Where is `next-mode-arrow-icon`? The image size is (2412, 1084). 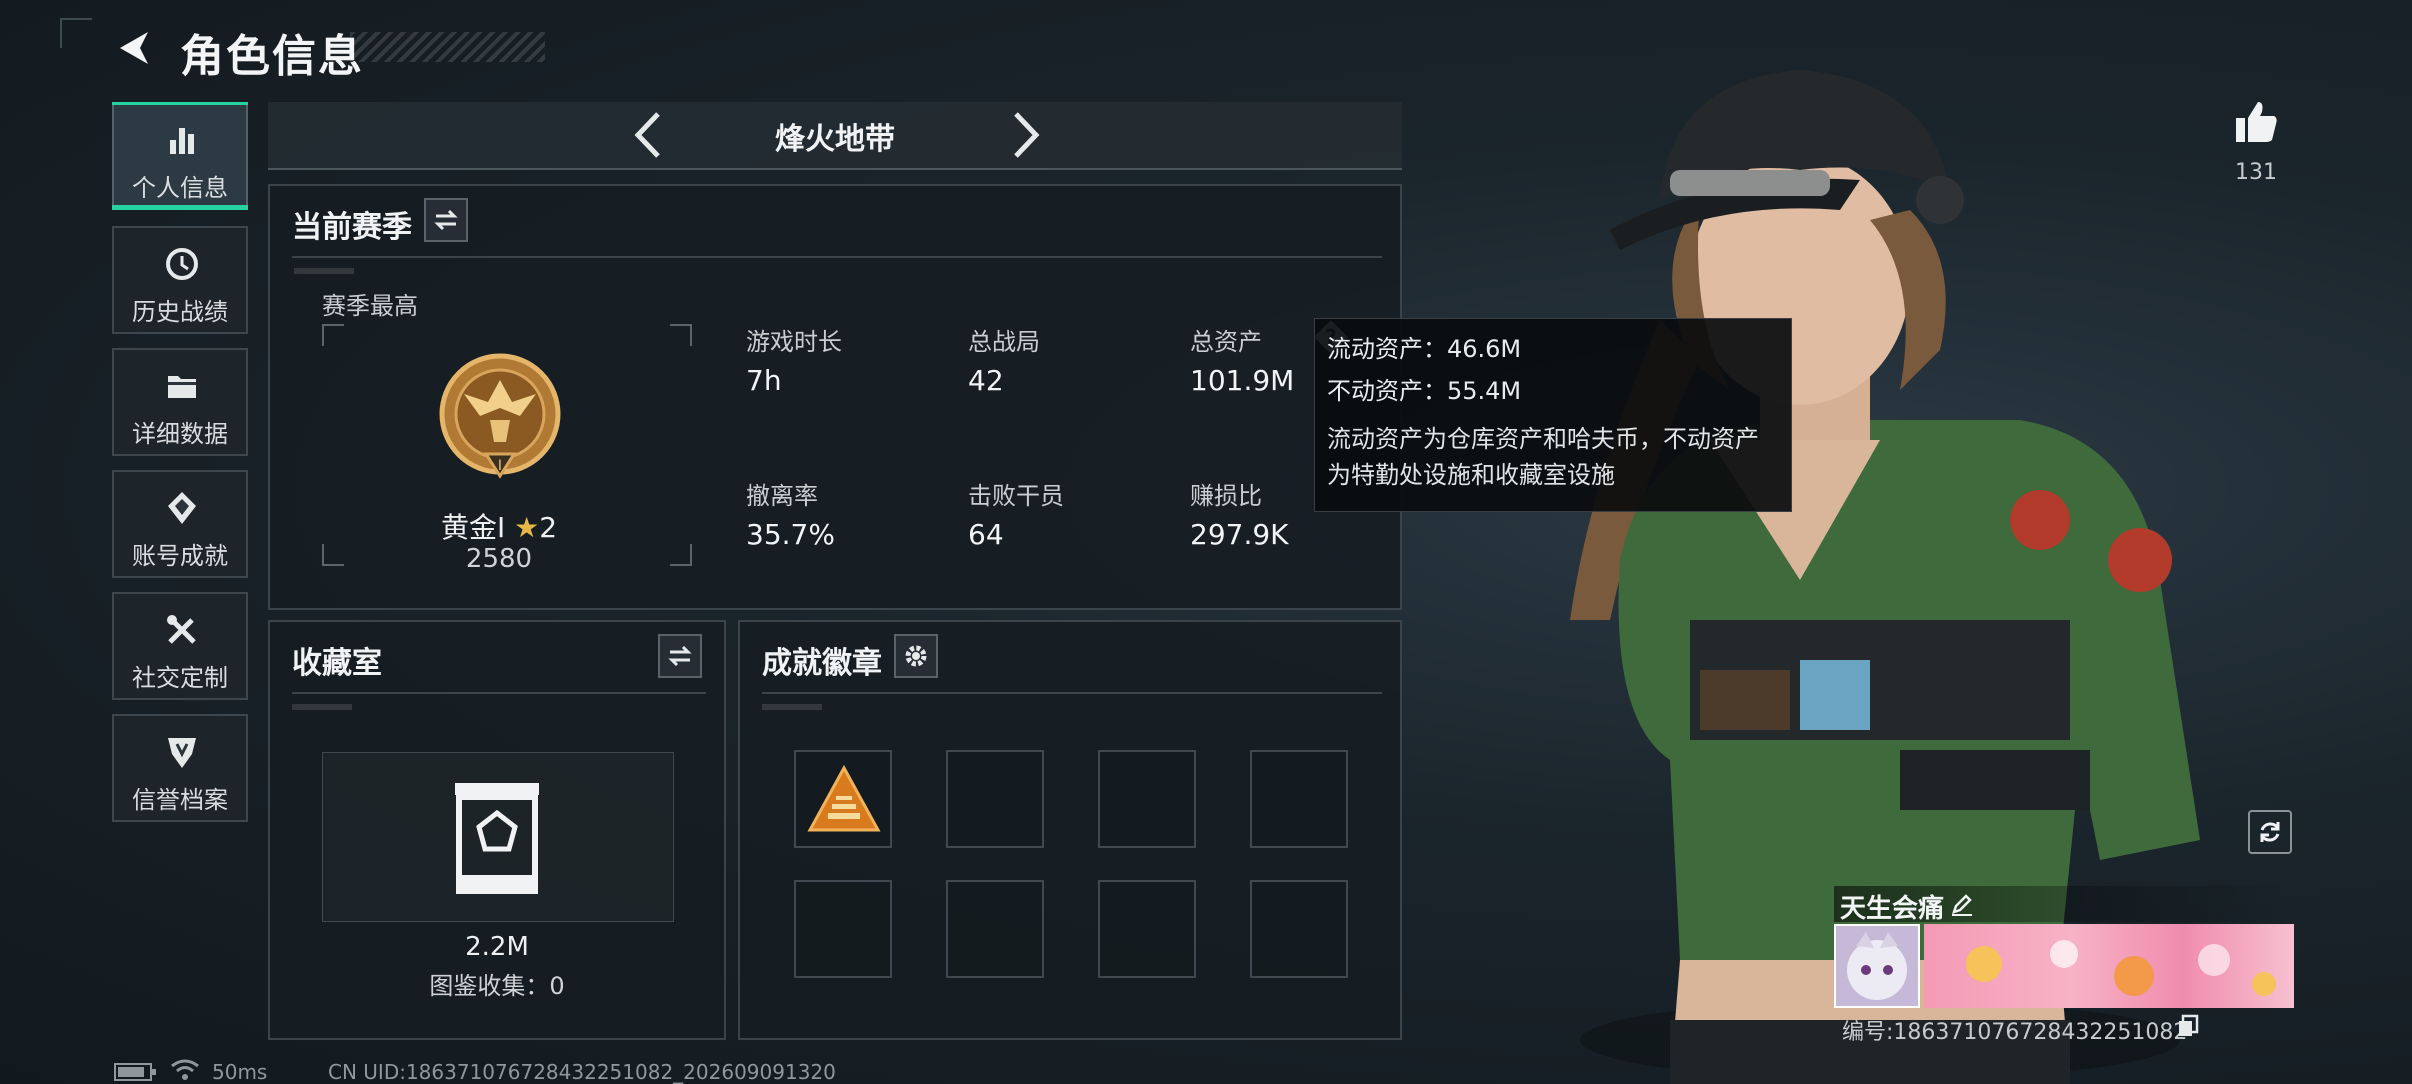
next-mode-arrow-icon is located at coordinates (1026, 135).